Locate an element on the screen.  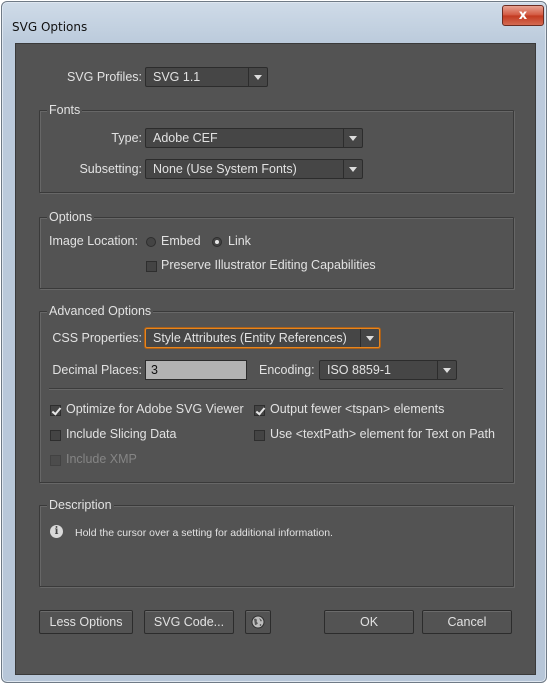
subsetting-dropdown: None (Use System Fonts) is located at coordinates (254, 169).